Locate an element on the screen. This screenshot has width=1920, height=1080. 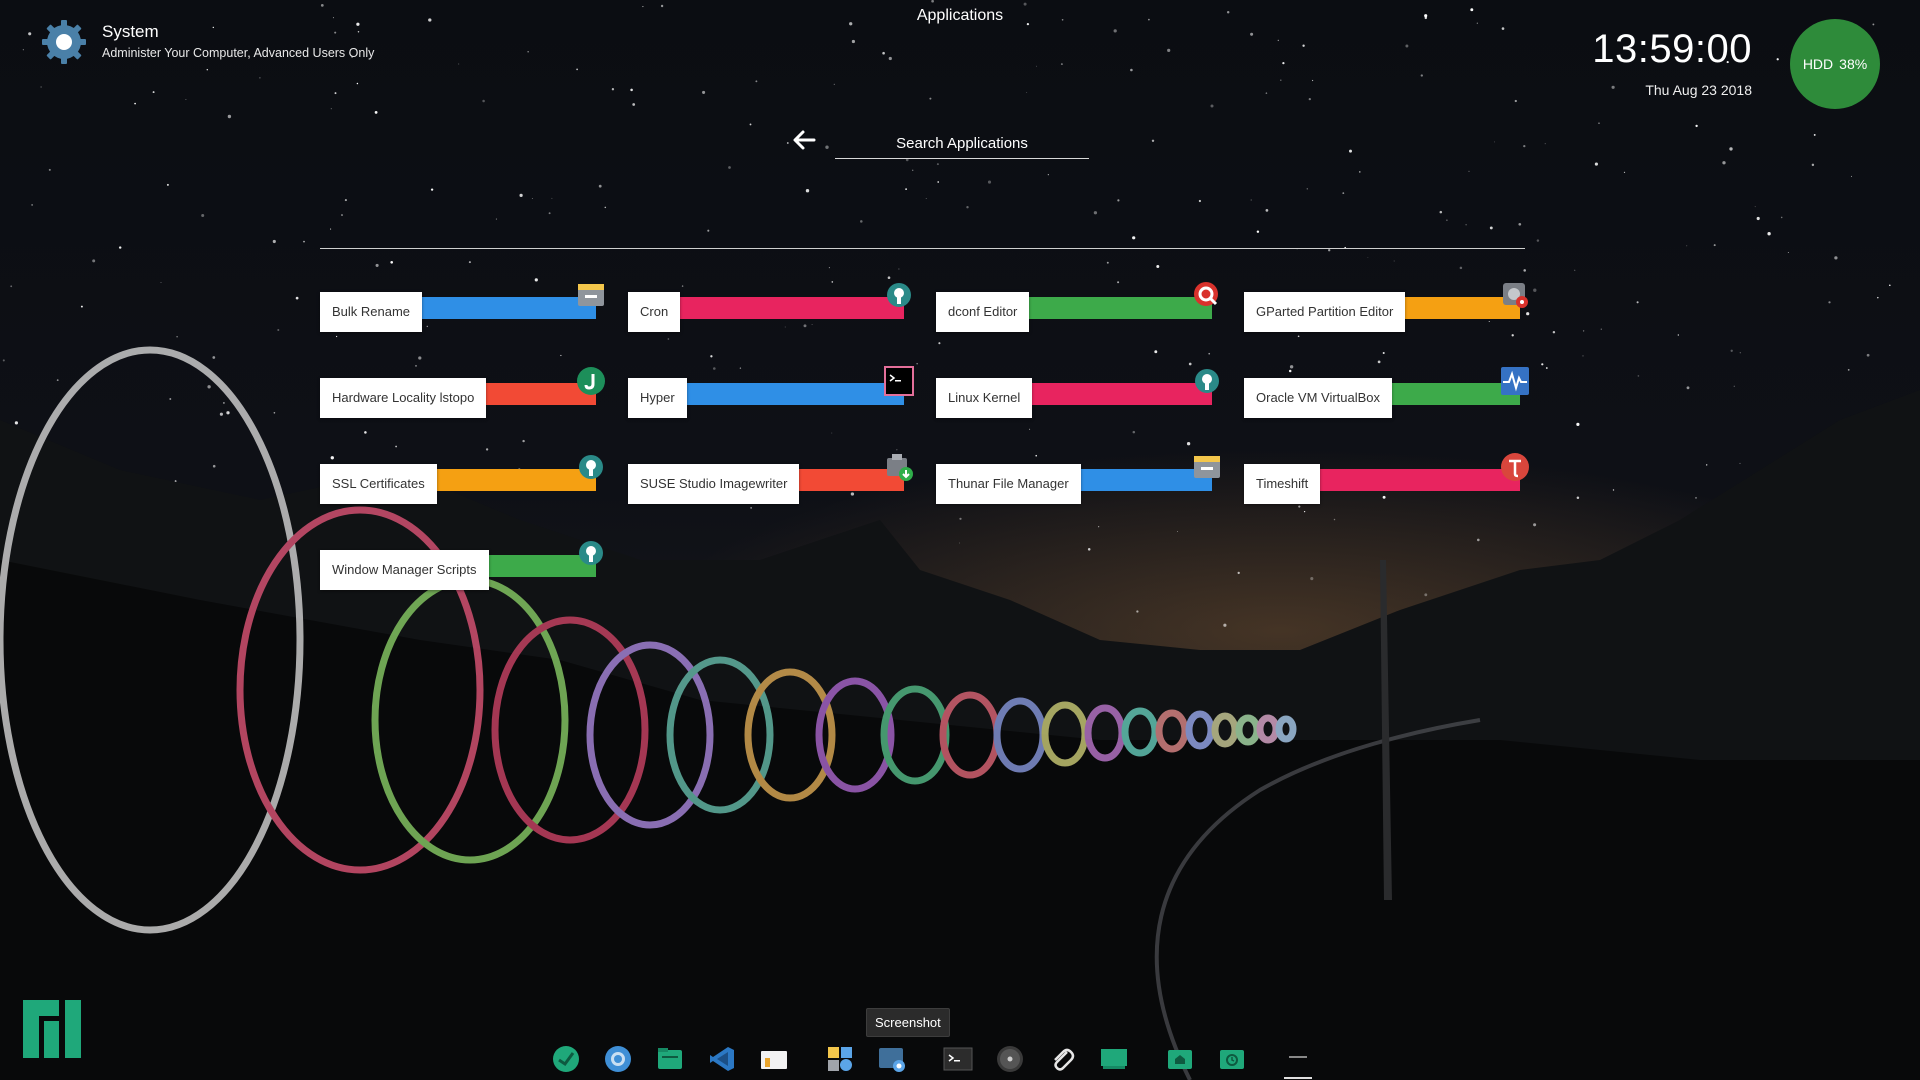
app-label: Timeshift is located at coordinates (1282, 484).